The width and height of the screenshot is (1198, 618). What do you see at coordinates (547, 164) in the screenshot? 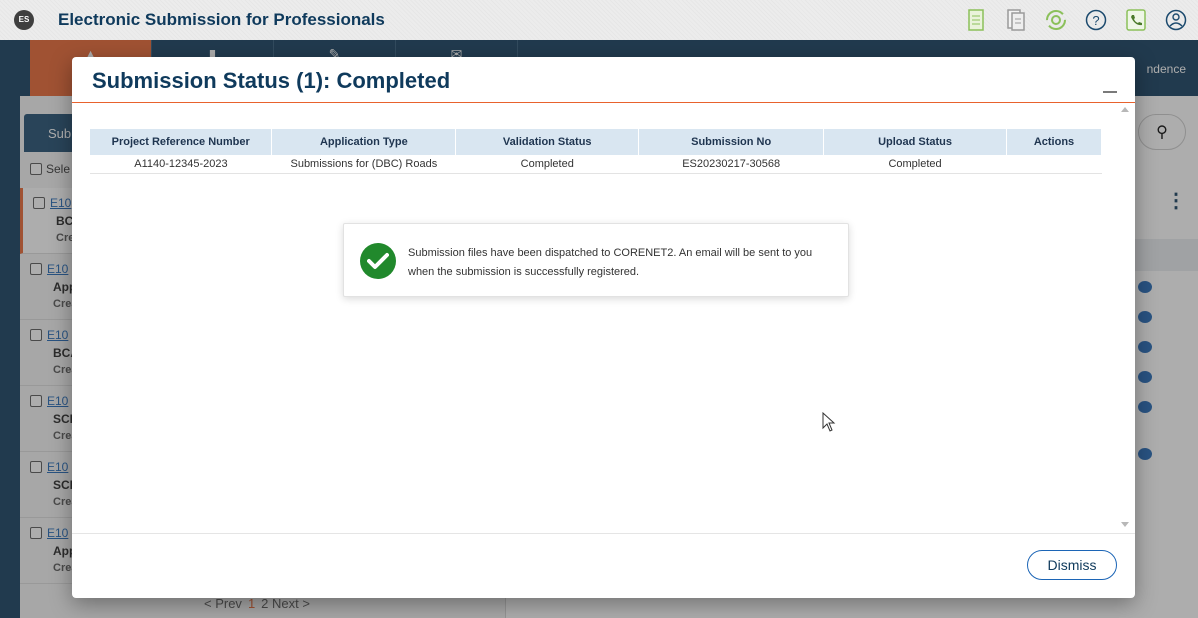
I see `validation-status-cell: Completed` at bounding box center [547, 164].